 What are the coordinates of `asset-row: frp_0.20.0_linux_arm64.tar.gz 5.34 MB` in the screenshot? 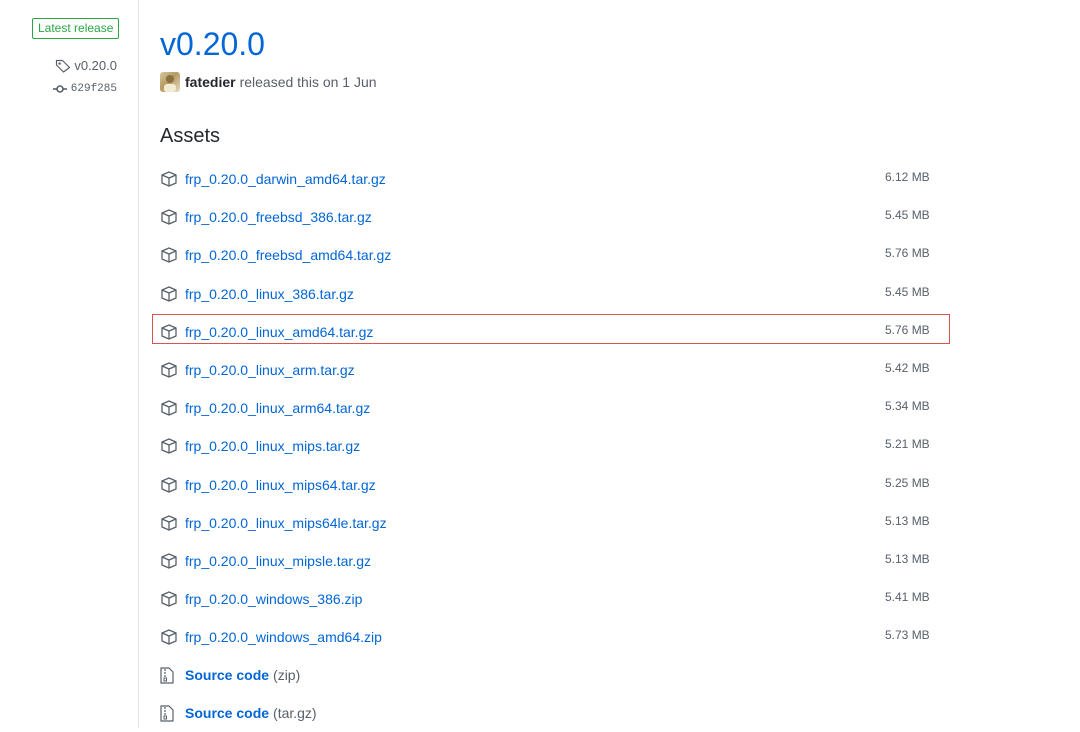 It's located at (555, 408).